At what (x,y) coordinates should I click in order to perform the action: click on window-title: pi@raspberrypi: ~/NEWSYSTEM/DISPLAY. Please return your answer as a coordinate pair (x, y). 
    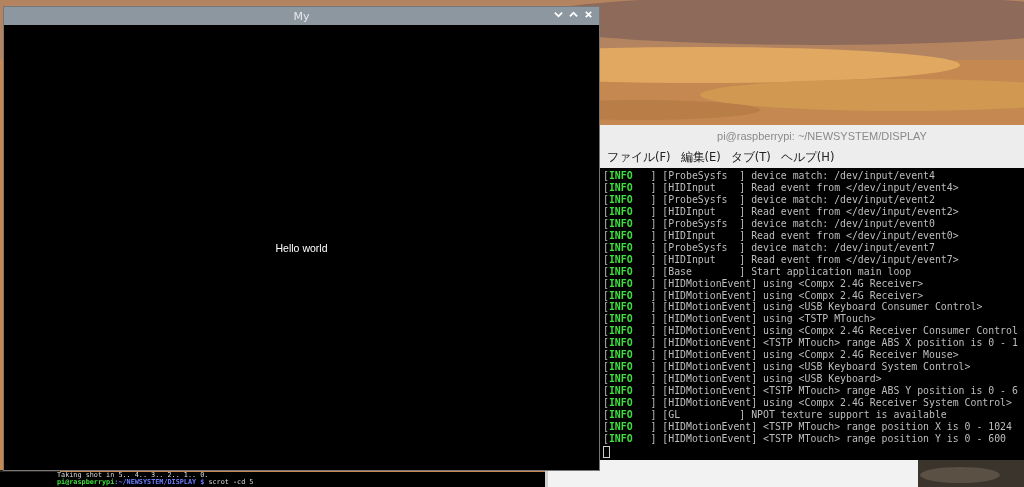
    Looking at the image, I should click on (822, 136).